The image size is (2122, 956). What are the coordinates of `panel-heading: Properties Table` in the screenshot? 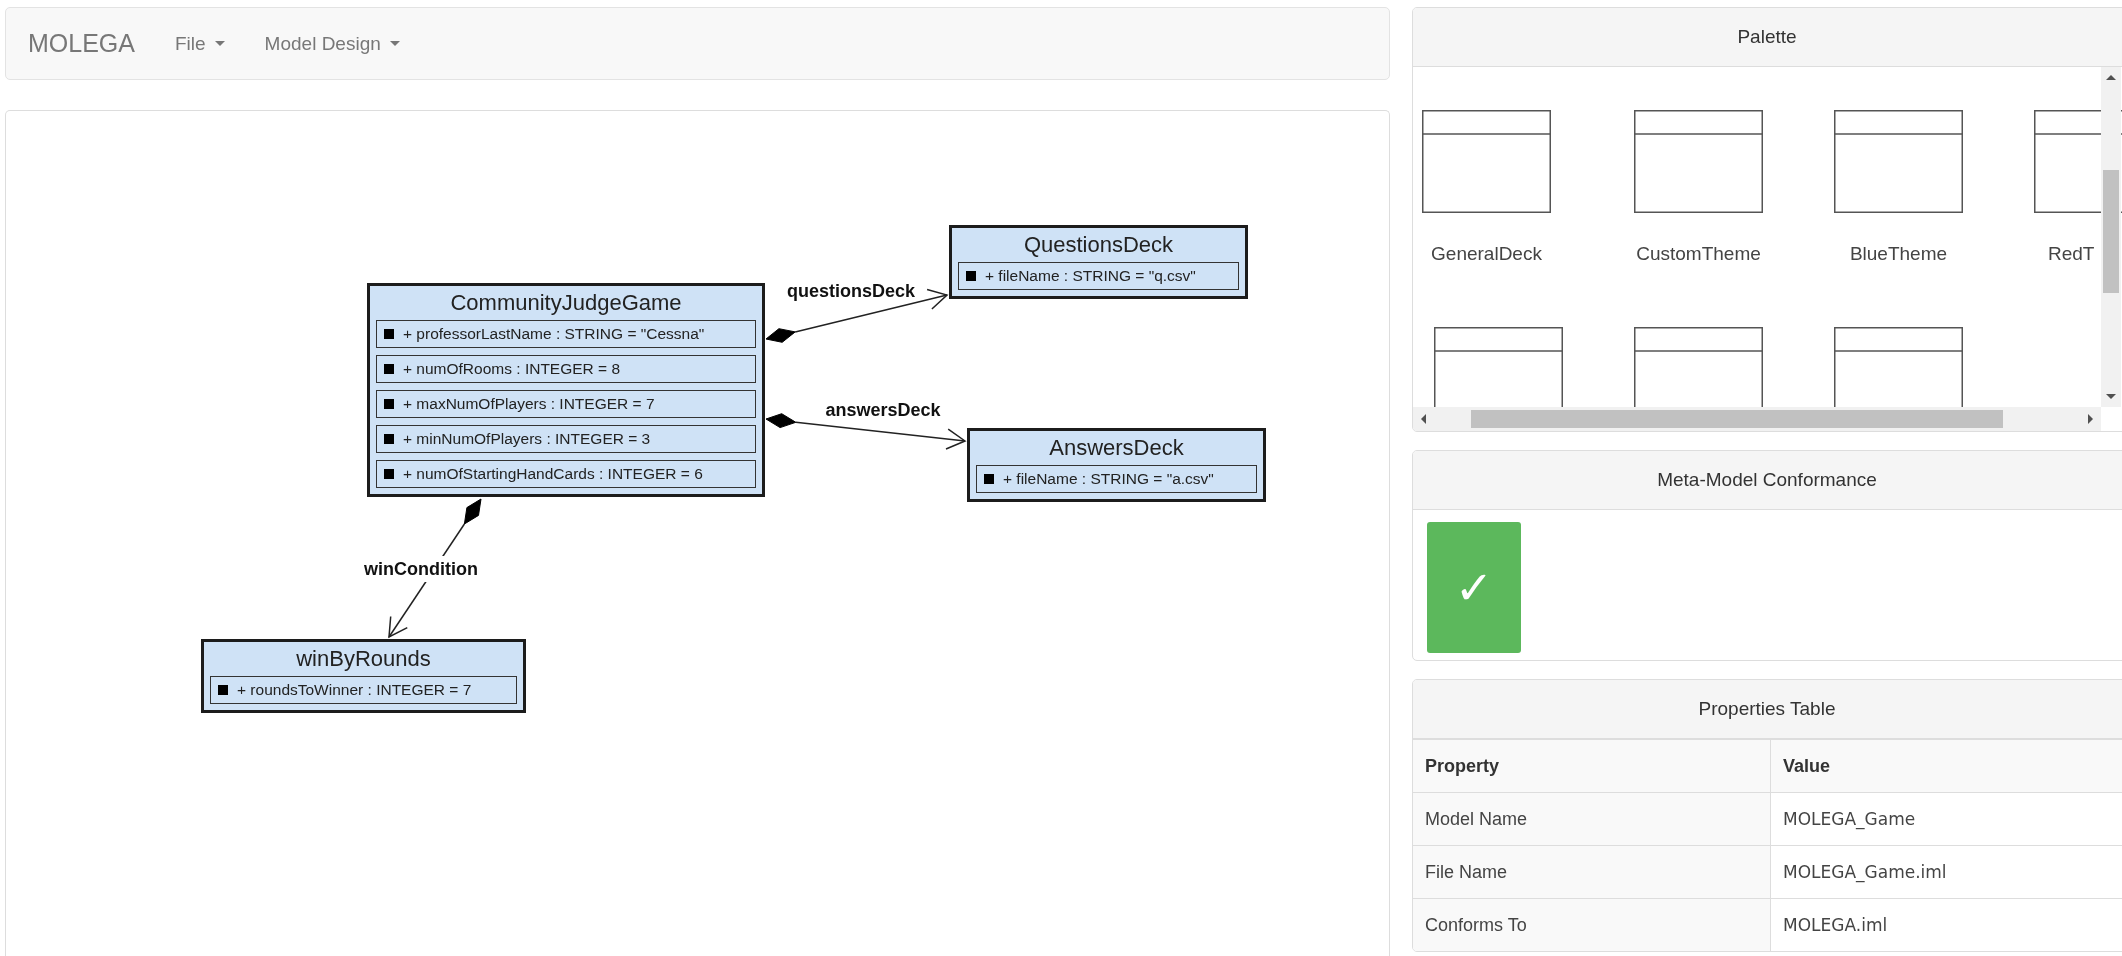 It's located at (1767, 709).